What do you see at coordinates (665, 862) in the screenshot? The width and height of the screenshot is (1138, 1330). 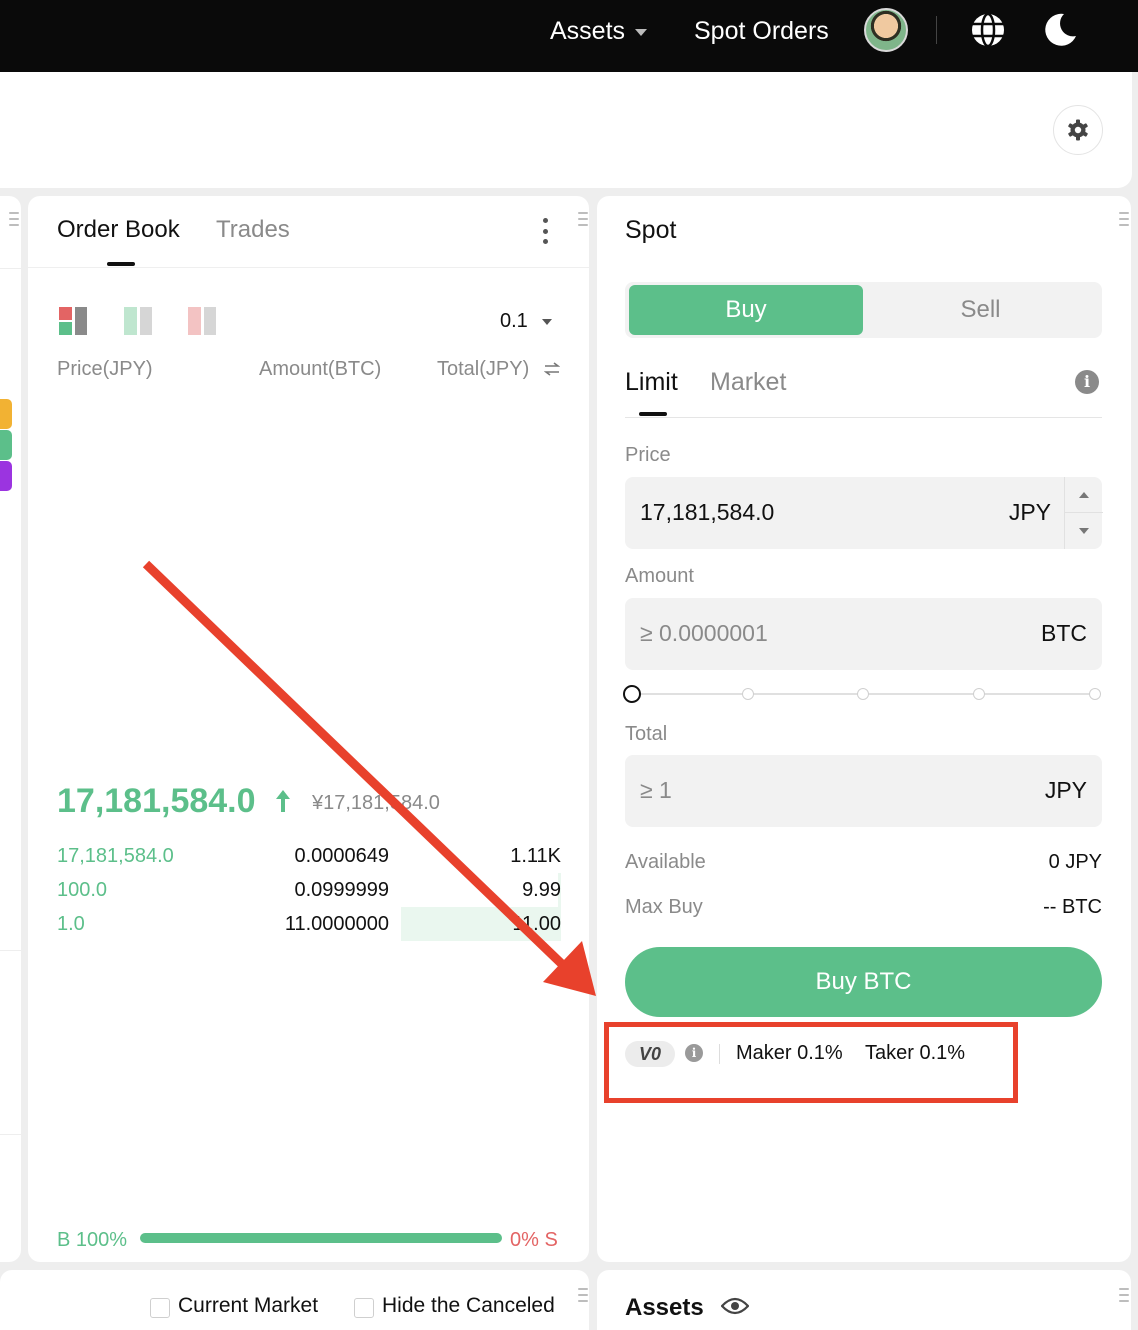 I see `available-label: Available` at bounding box center [665, 862].